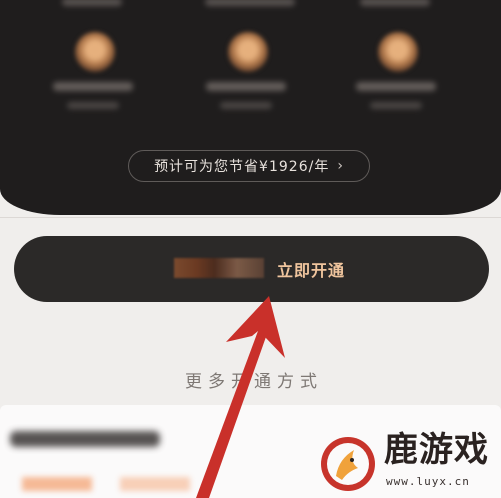  What do you see at coordinates (254, 379) in the screenshot?
I see `more-methods-label: 更多开通方式` at bounding box center [254, 379].